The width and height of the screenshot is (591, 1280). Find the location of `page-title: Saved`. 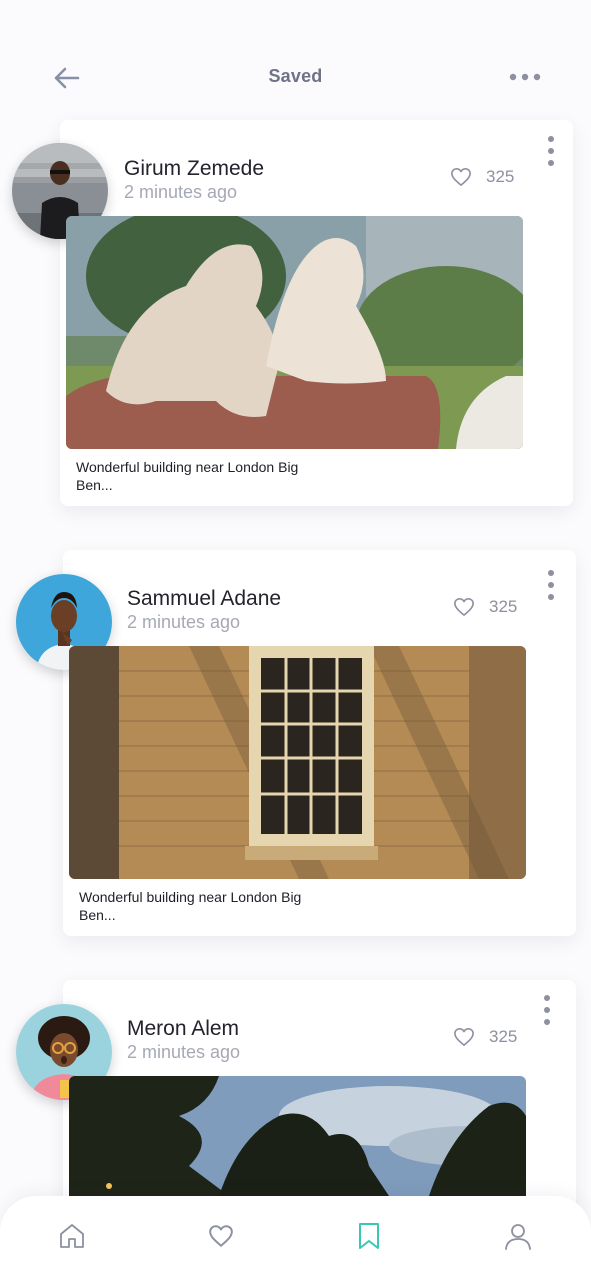

page-title: Saved is located at coordinates (295, 76).